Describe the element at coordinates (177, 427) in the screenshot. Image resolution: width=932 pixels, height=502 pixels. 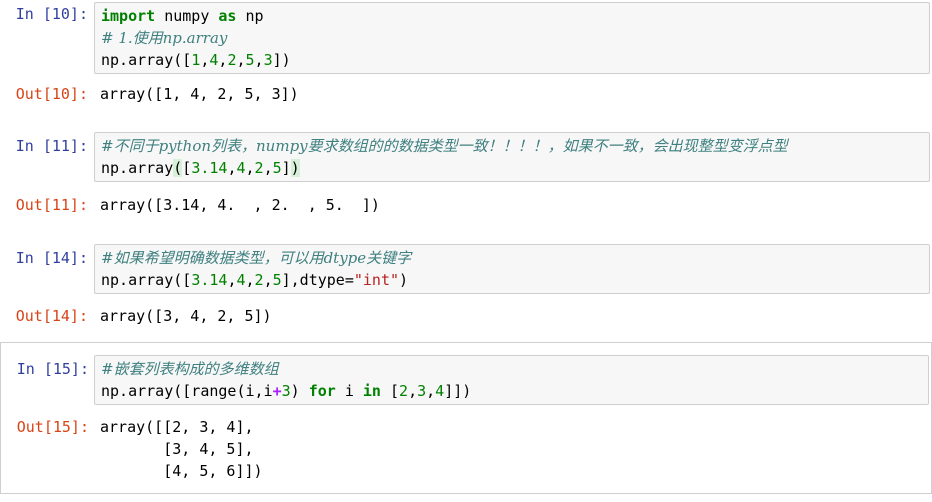
I see `output-line: array([[2, 3, 4],` at that location.